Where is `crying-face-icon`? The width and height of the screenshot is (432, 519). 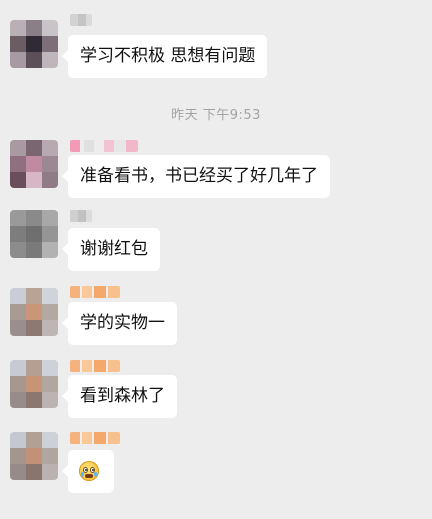 crying-face-icon is located at coordinates (89, 471).